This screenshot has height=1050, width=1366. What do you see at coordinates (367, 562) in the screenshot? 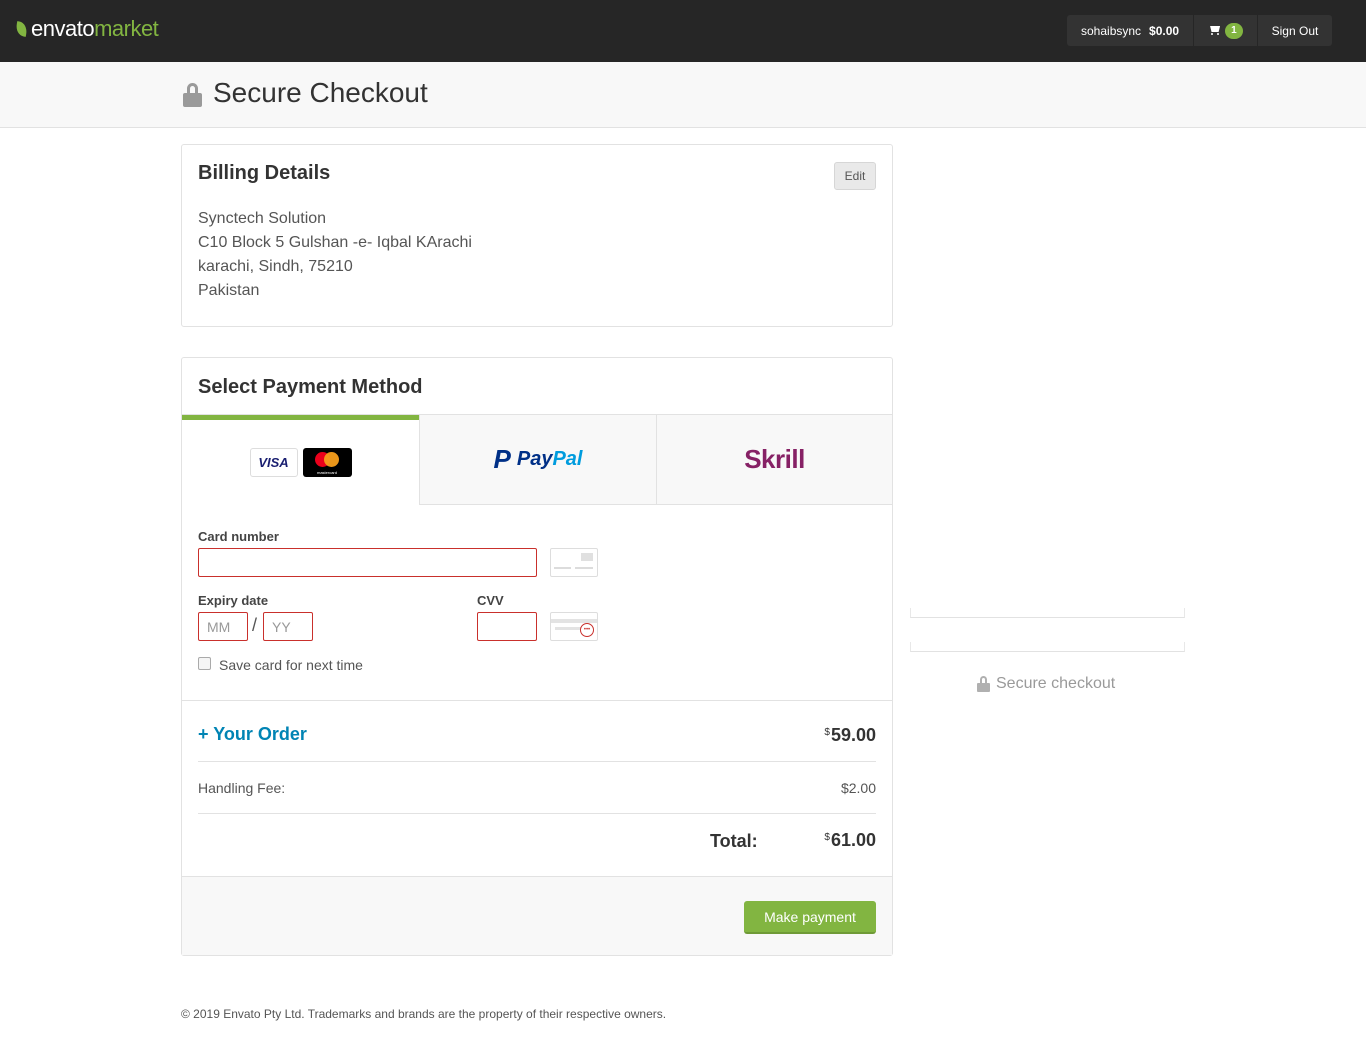
I see `card-number-input` at bounding box center [367, 562].